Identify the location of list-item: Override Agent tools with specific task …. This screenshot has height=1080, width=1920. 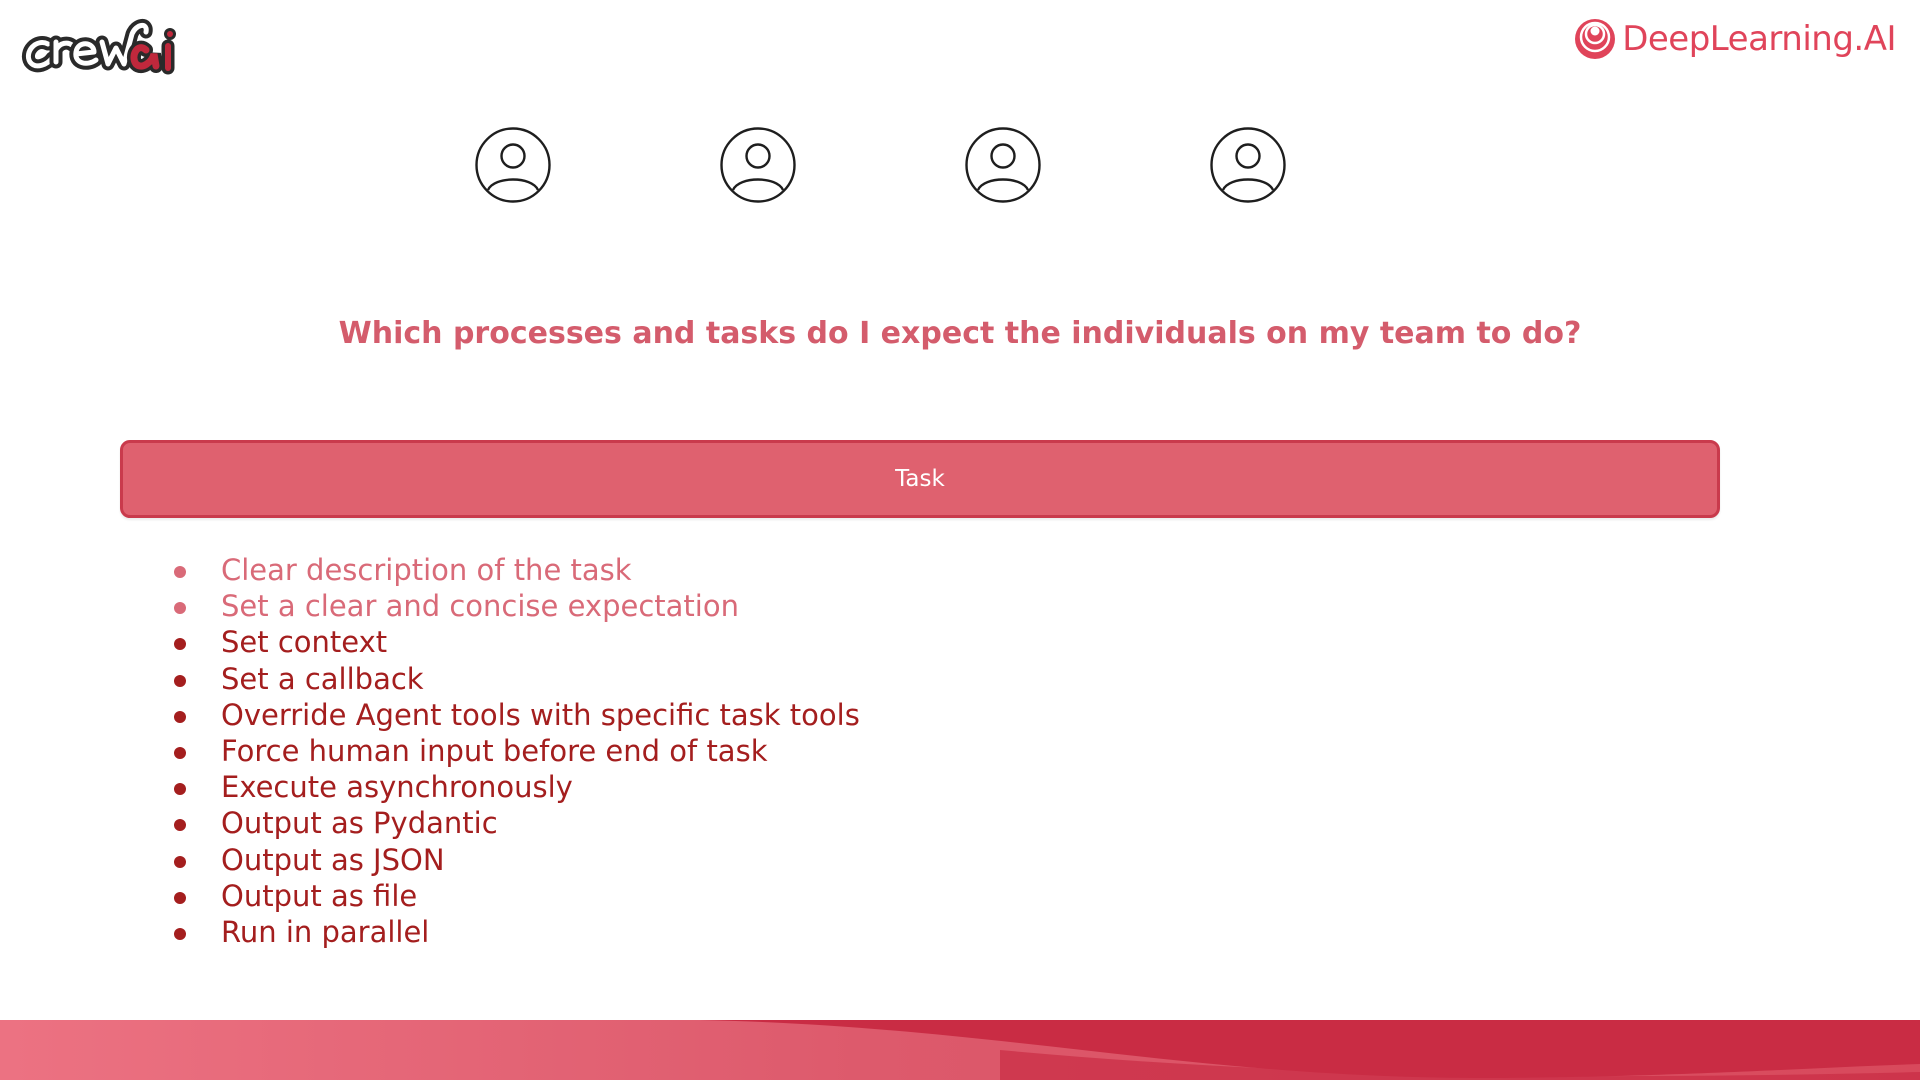
(516, 715).